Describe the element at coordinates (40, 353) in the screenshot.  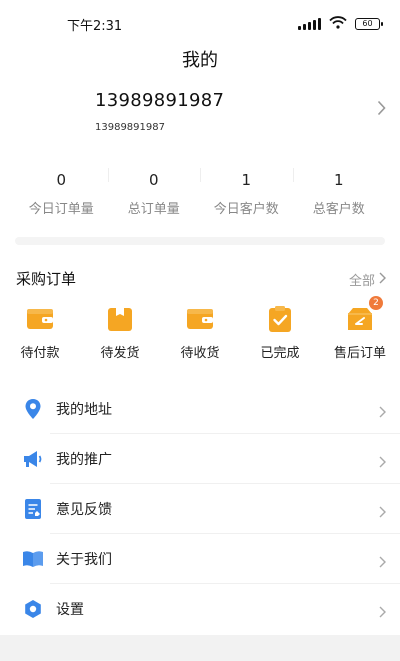
I see `order-item-label: 待付款` at that location.